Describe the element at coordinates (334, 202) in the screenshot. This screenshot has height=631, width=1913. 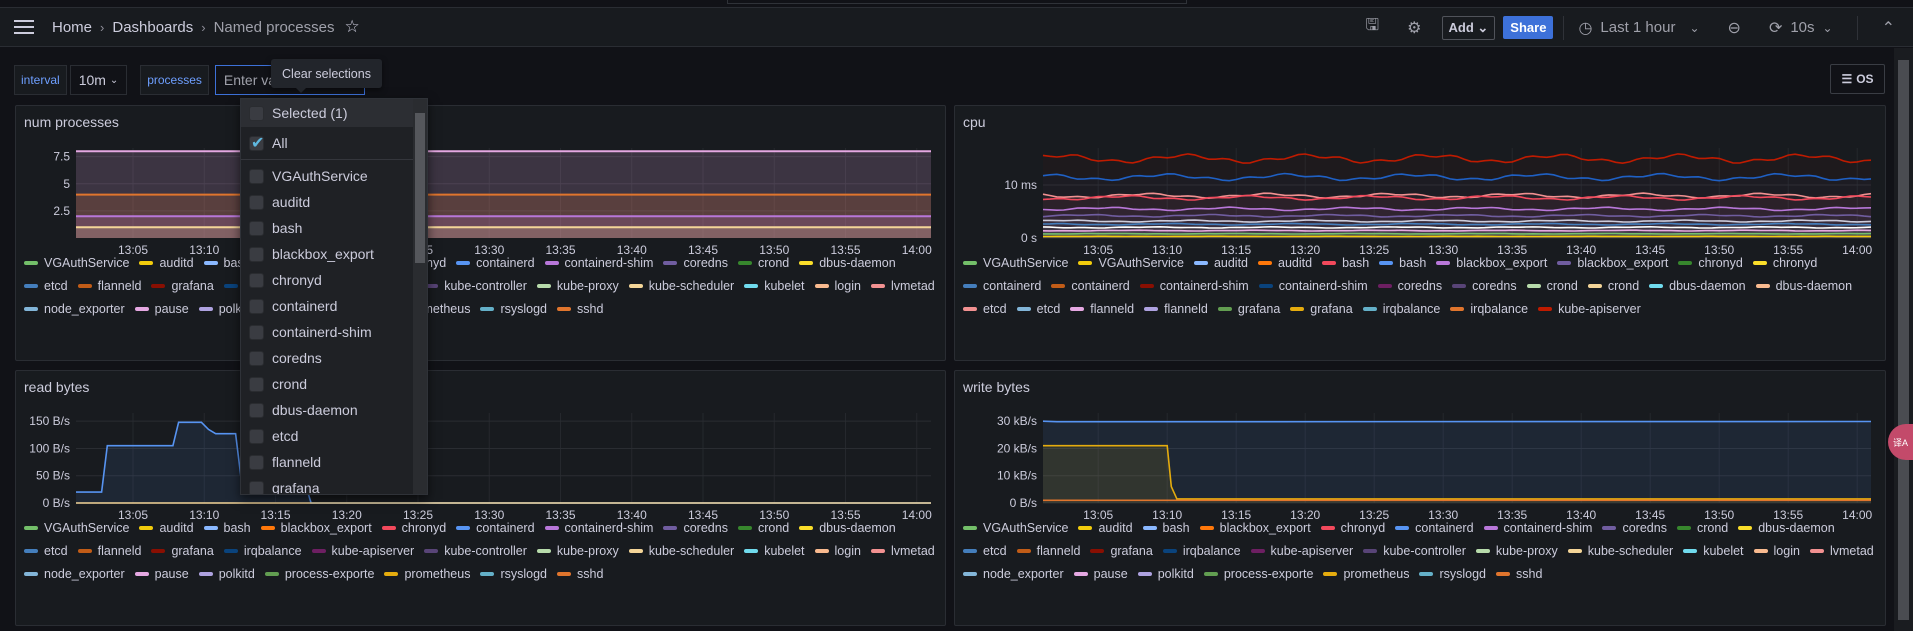
I see `dropdown-option: auditd` at that location.